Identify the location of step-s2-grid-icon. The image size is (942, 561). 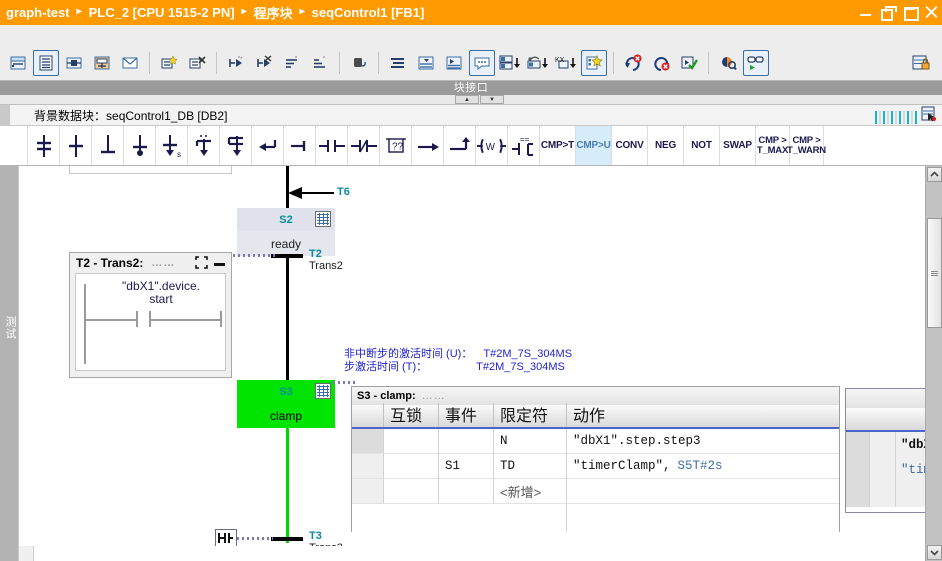
(323, 219).